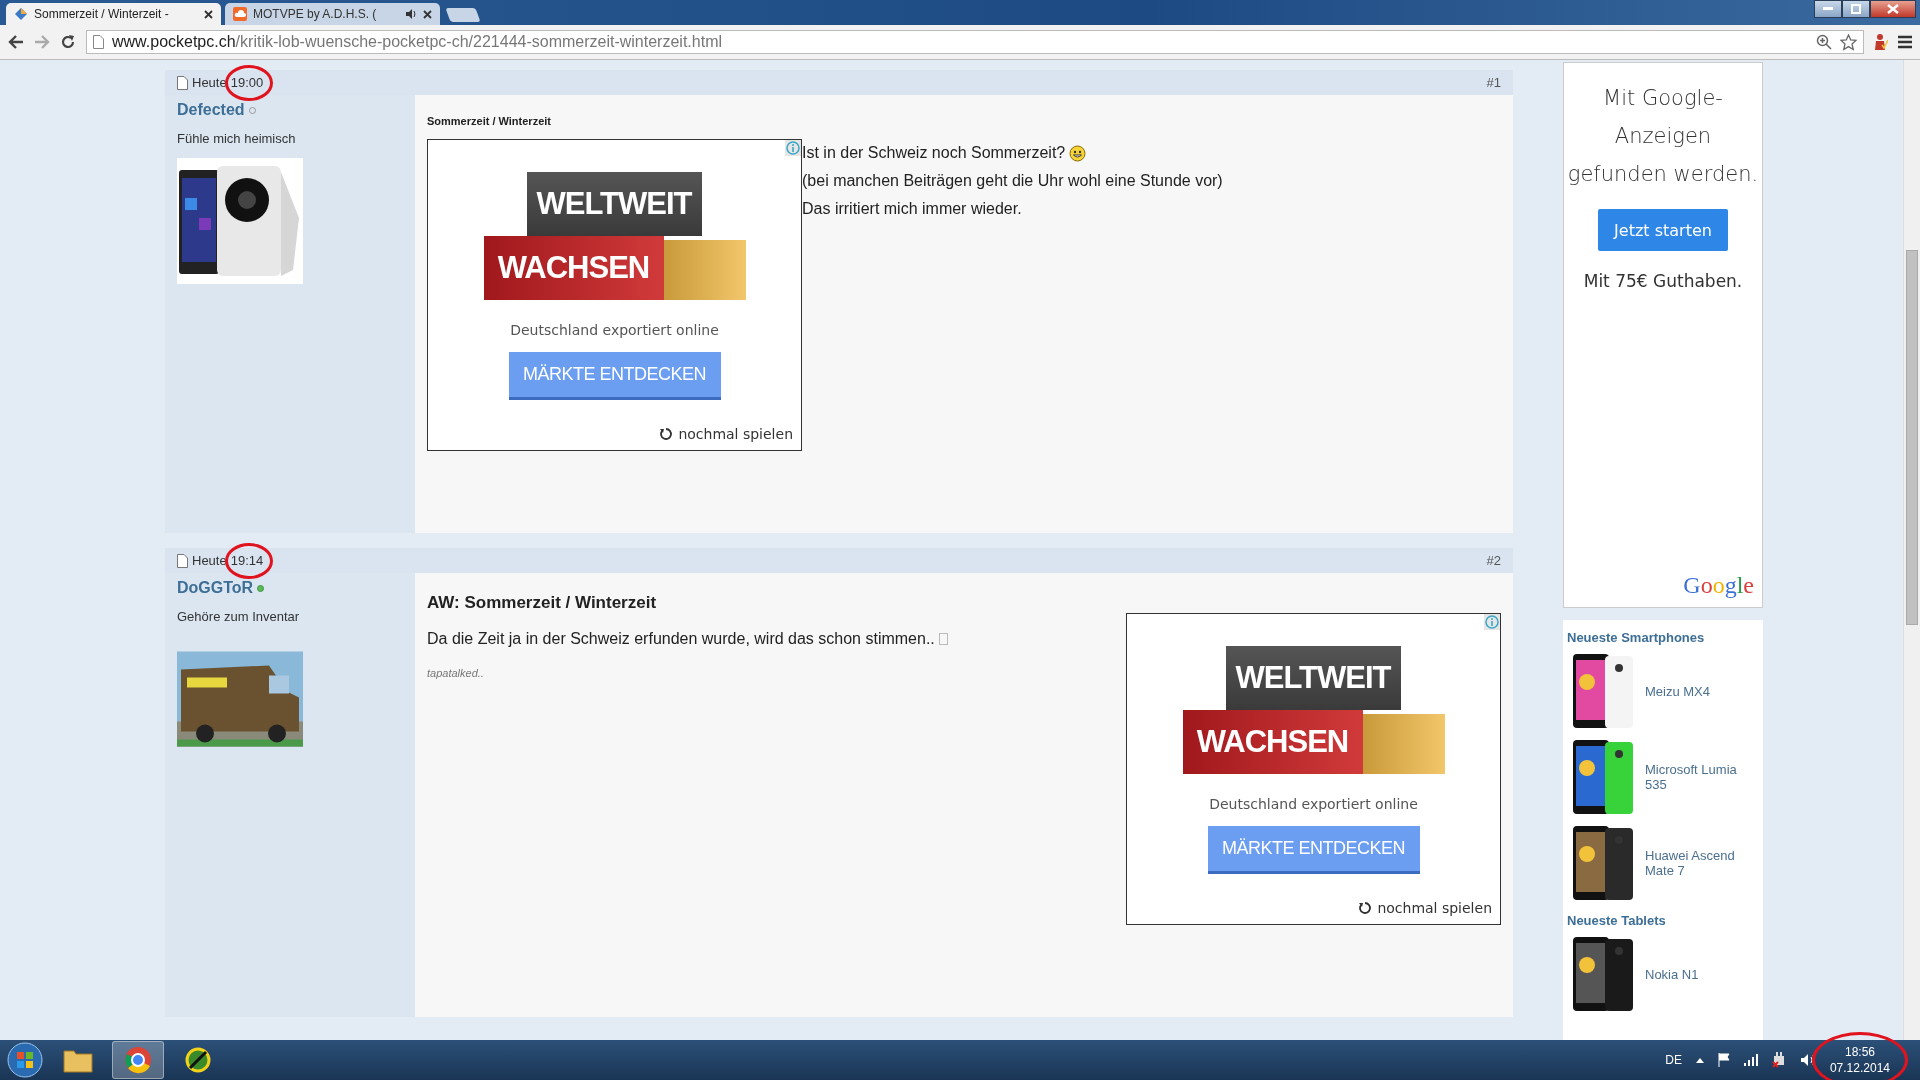 This screenshot has height=1080, width=1920. Describe the element at coordinates (16, 42) in the screenshot. I see `back-icon` at that location.